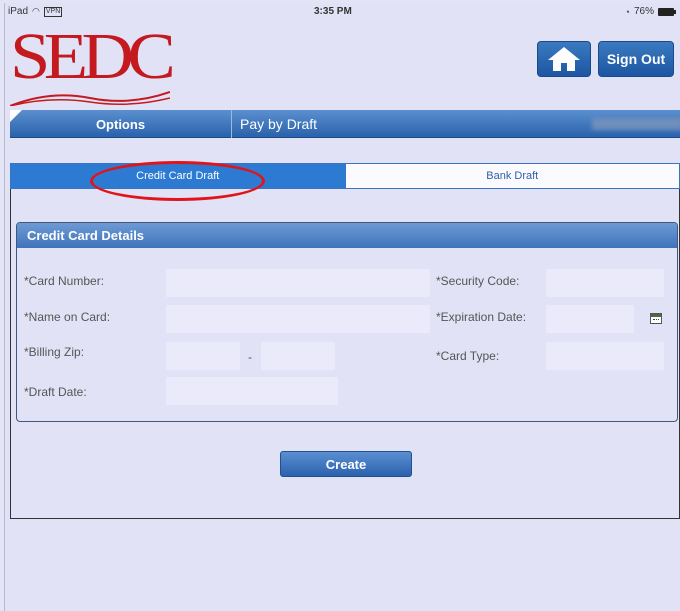  Describe the element at coordinates (93, 56) in the screenshot. I see `logo-text: SEDC` at that location.